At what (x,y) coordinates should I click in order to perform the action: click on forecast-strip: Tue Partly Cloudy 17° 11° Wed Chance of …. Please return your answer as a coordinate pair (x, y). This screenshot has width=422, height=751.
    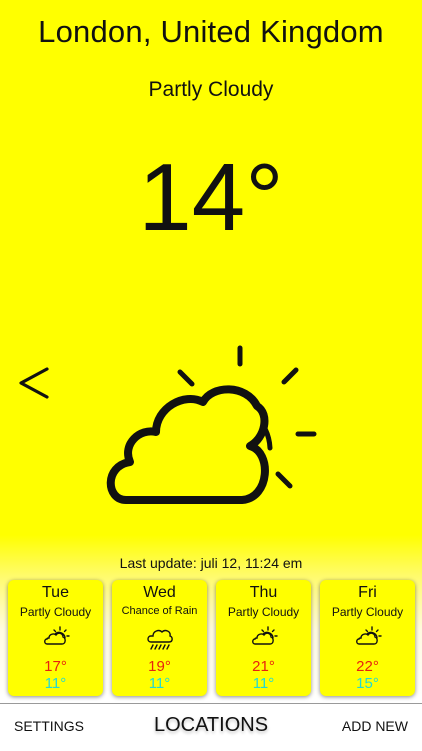
    Looking at the image, I should click on (211, 638).